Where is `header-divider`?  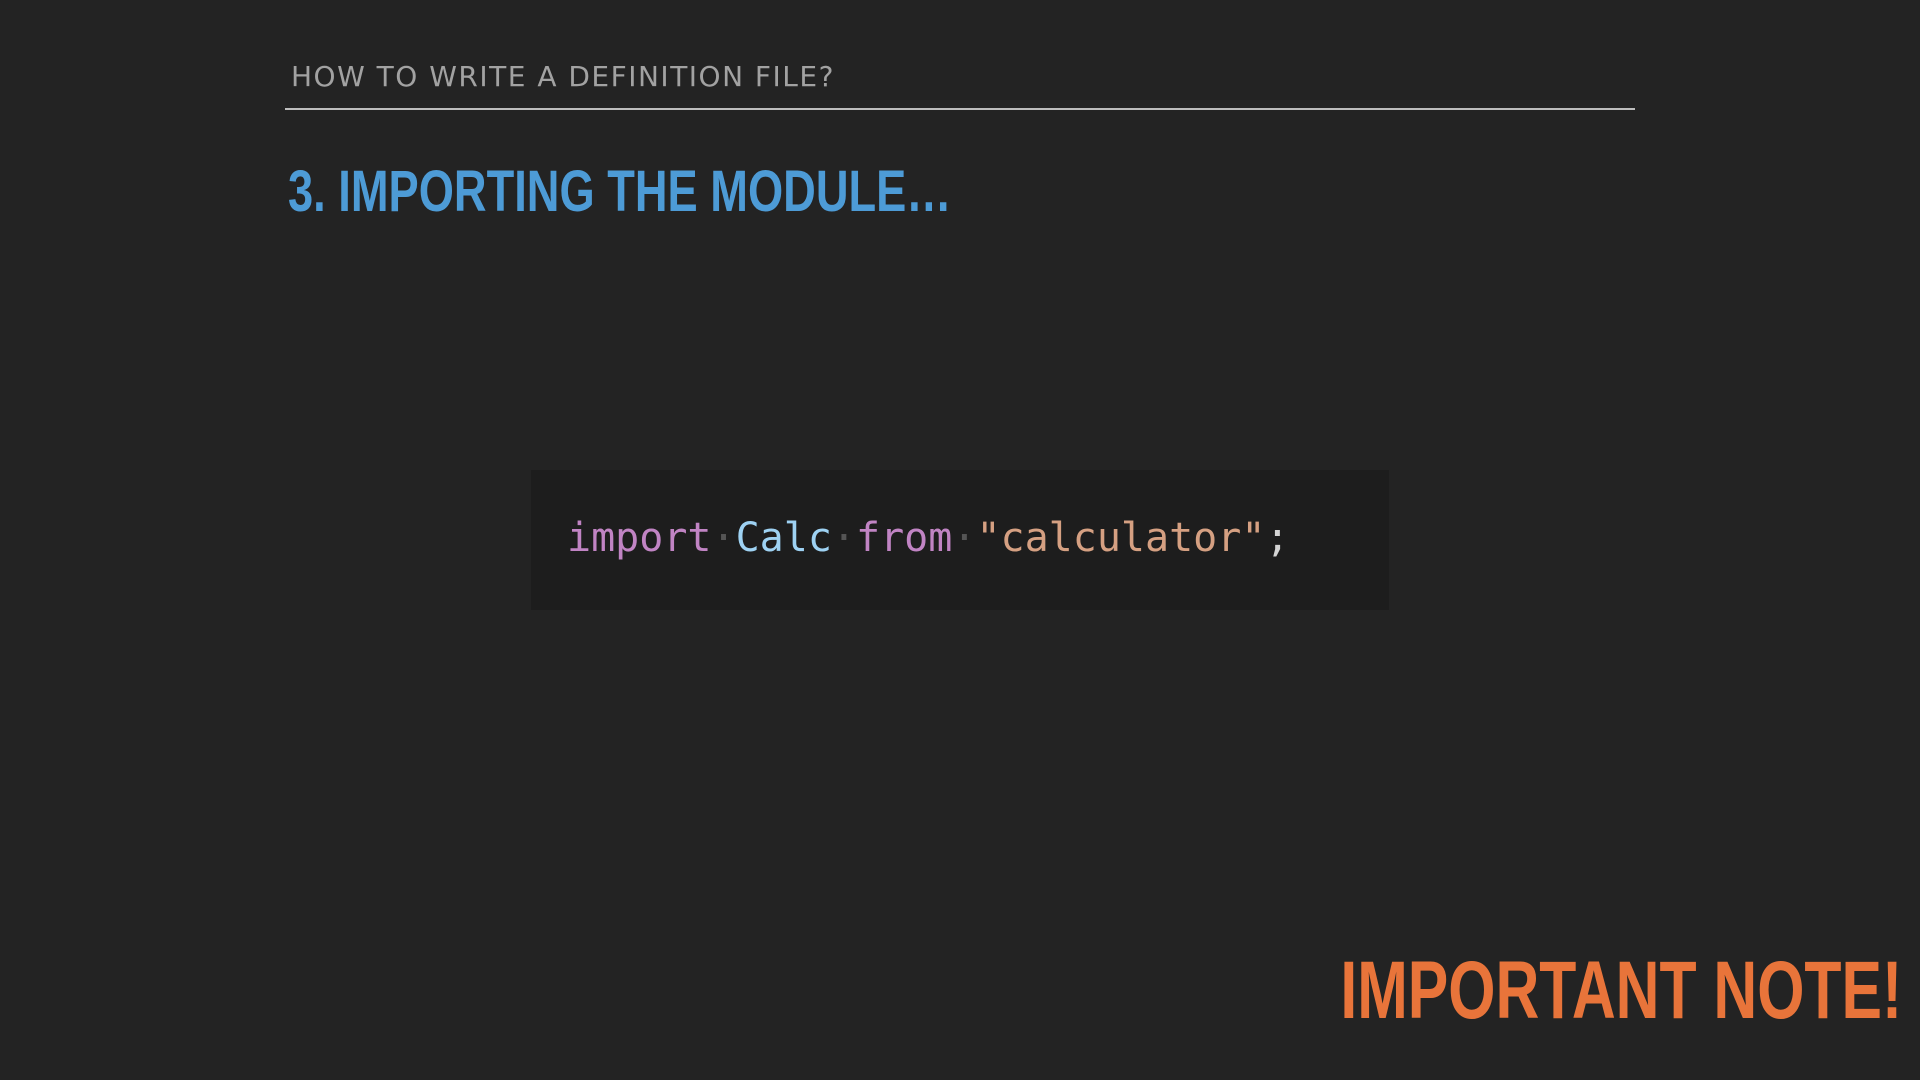
header-divider is located at coordinates (960, 109).